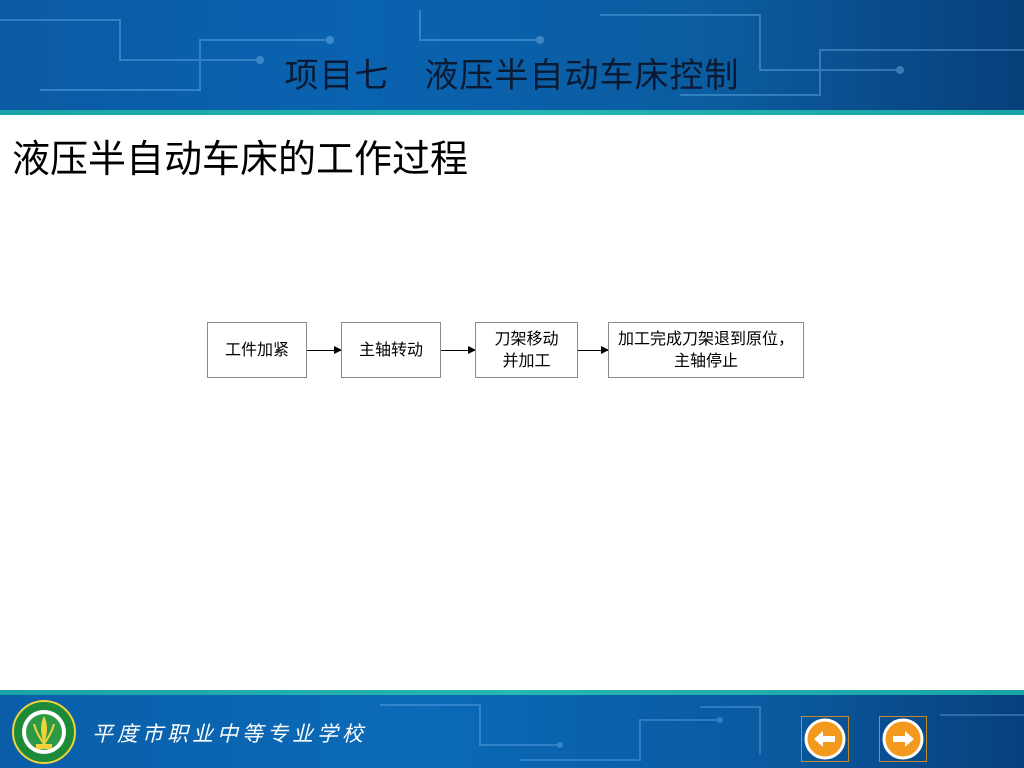  Describe the element at coordinates (257, 350) in the screenshot. I see `flow-step-1: 工件加紧` at that location.